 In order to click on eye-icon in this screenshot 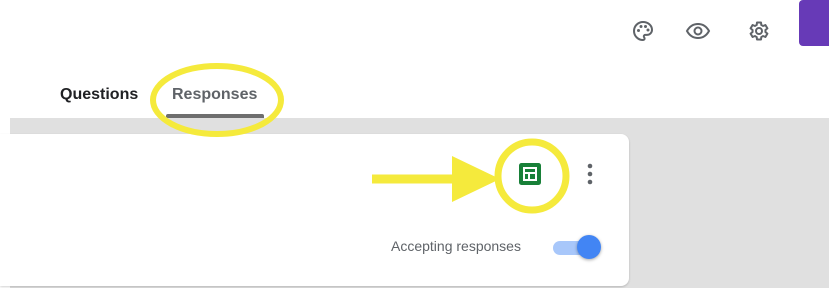, I will do `click(698, 31)`.